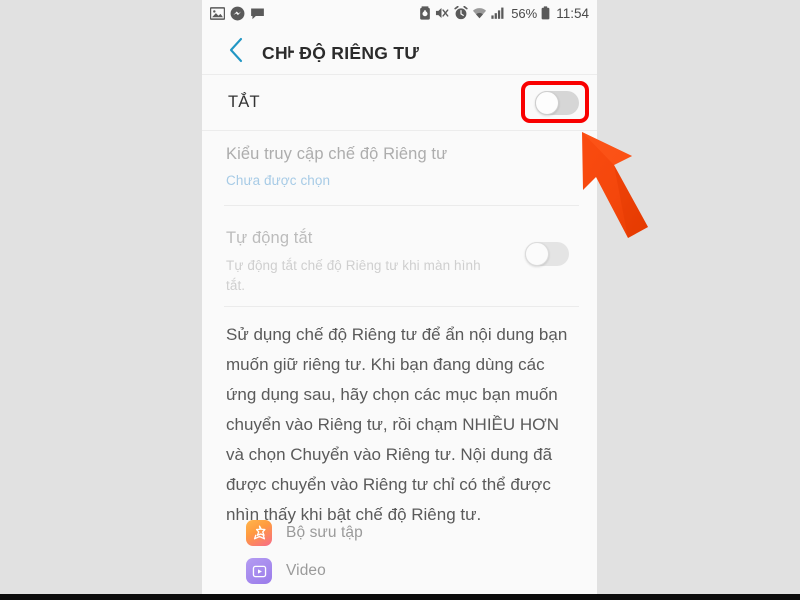 This screenshot has height=600, width=800. Describe the element at coordinates (341, 53) in the screenshot. I see `page-title: CHᡰ ĐỘ RIÊNG TƯ` at that location.